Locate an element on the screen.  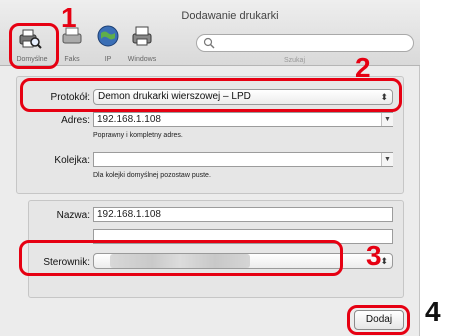
address-label: Adres: is located at coordinates (75, 120).